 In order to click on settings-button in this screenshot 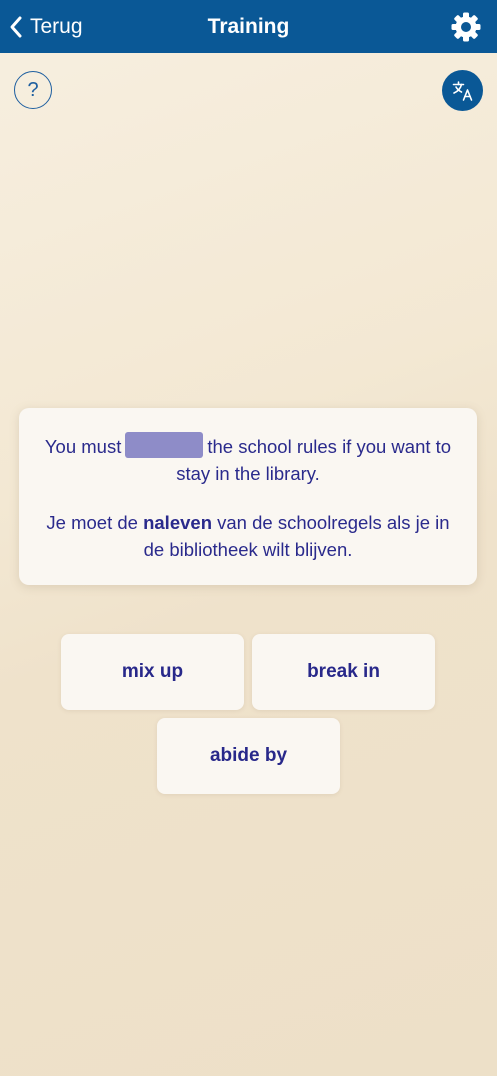, I will do `click(466, 27)`.